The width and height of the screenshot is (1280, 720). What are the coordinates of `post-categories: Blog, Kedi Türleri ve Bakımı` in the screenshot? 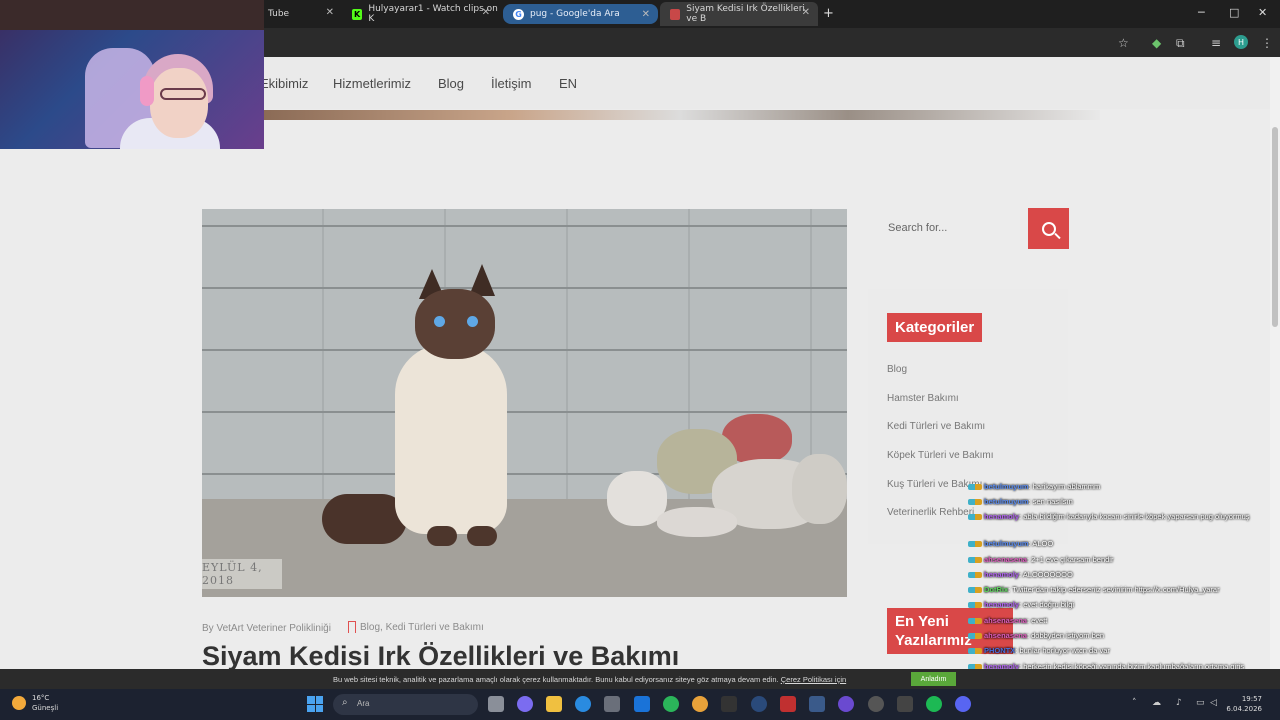 It's located at (416, 627).